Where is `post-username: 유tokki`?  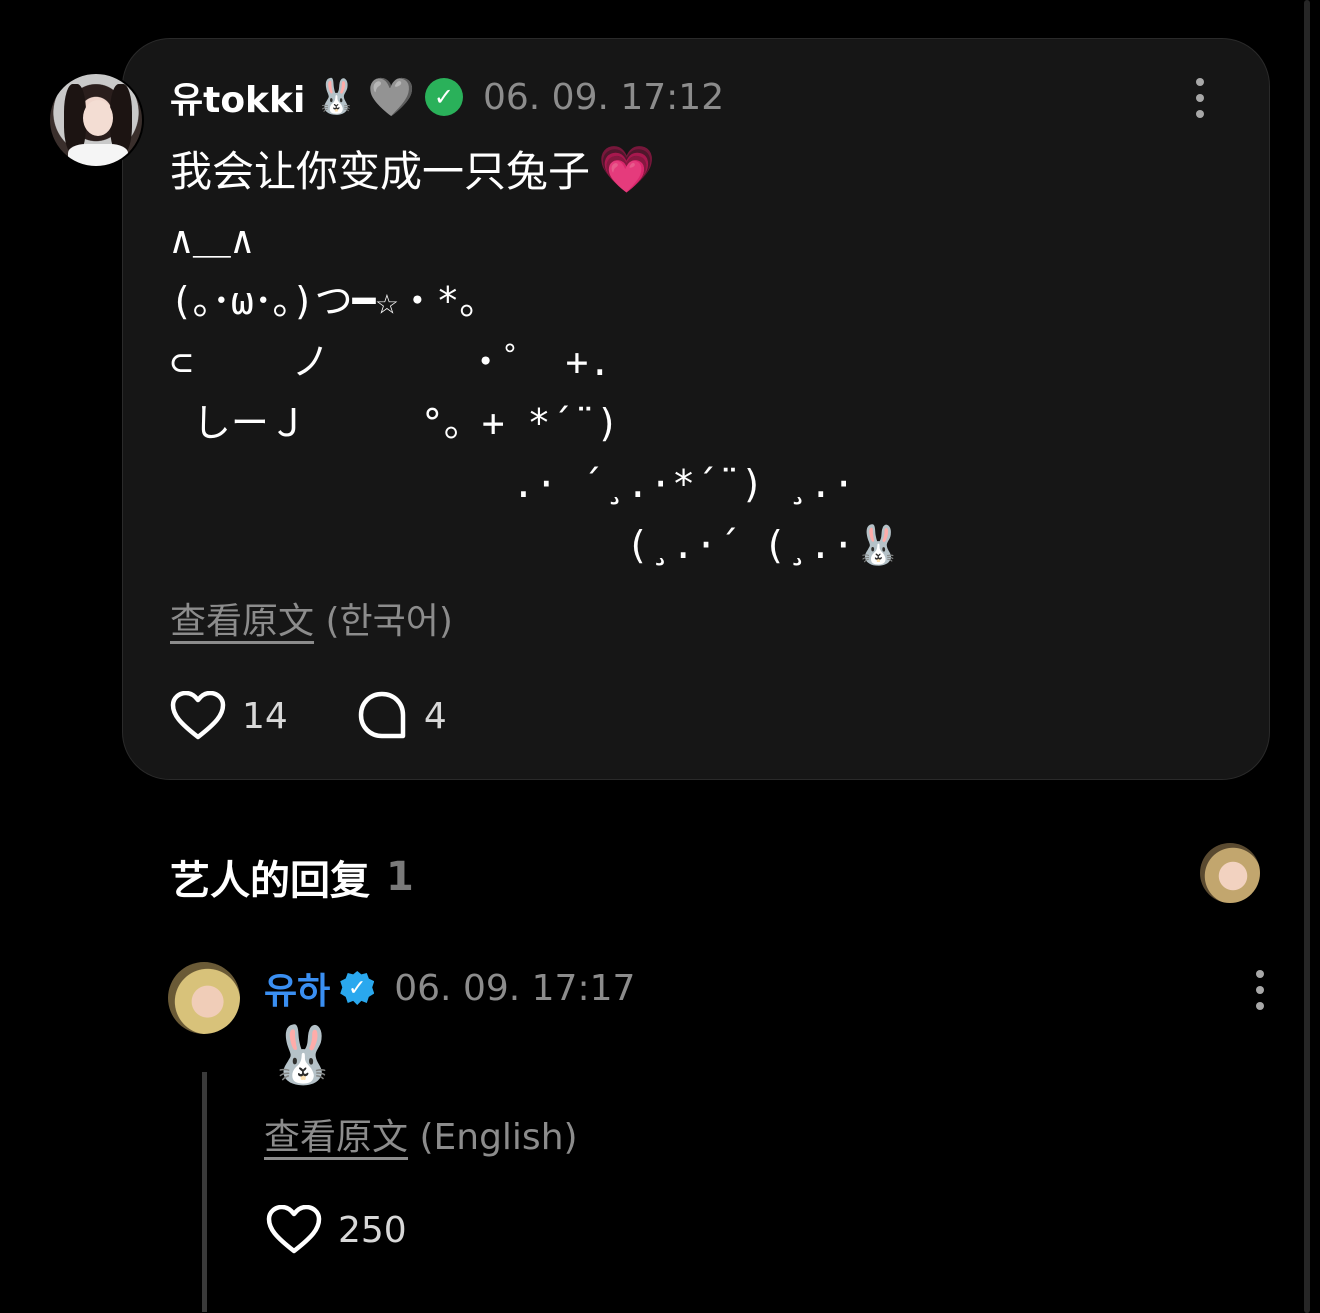
post-username: 유tokki is located at coordinates (237, 97).